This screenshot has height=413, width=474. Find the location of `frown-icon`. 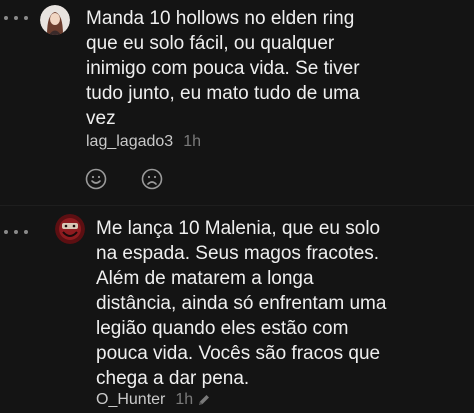

frown-icon is located at coordinates (152, 179).